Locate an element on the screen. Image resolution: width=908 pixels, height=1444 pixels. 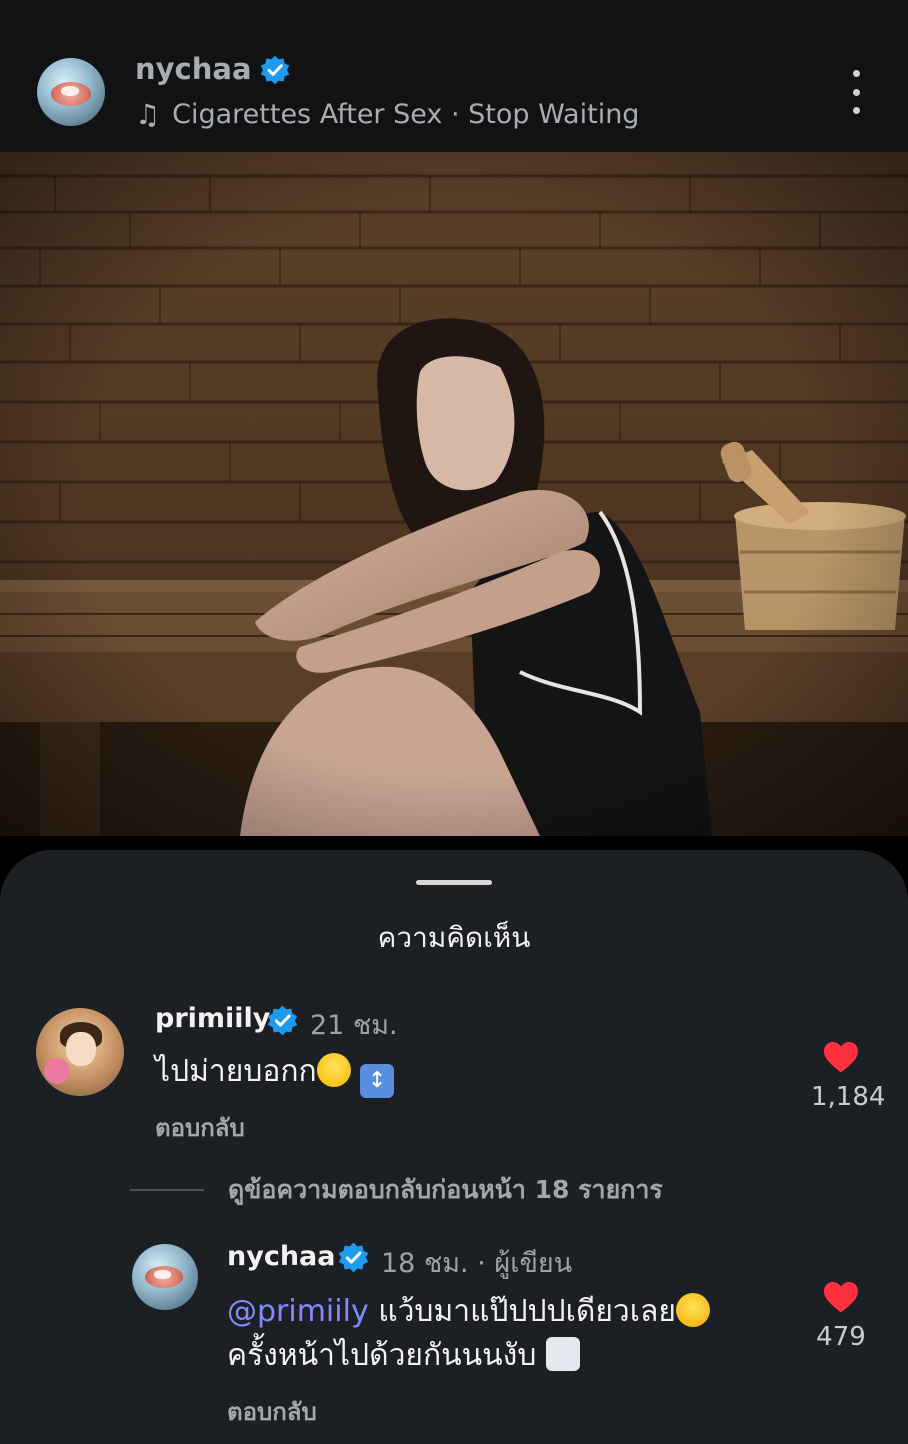
comment-text-body: ไปม่ายบอกก is located at coordinates (236, 1071).